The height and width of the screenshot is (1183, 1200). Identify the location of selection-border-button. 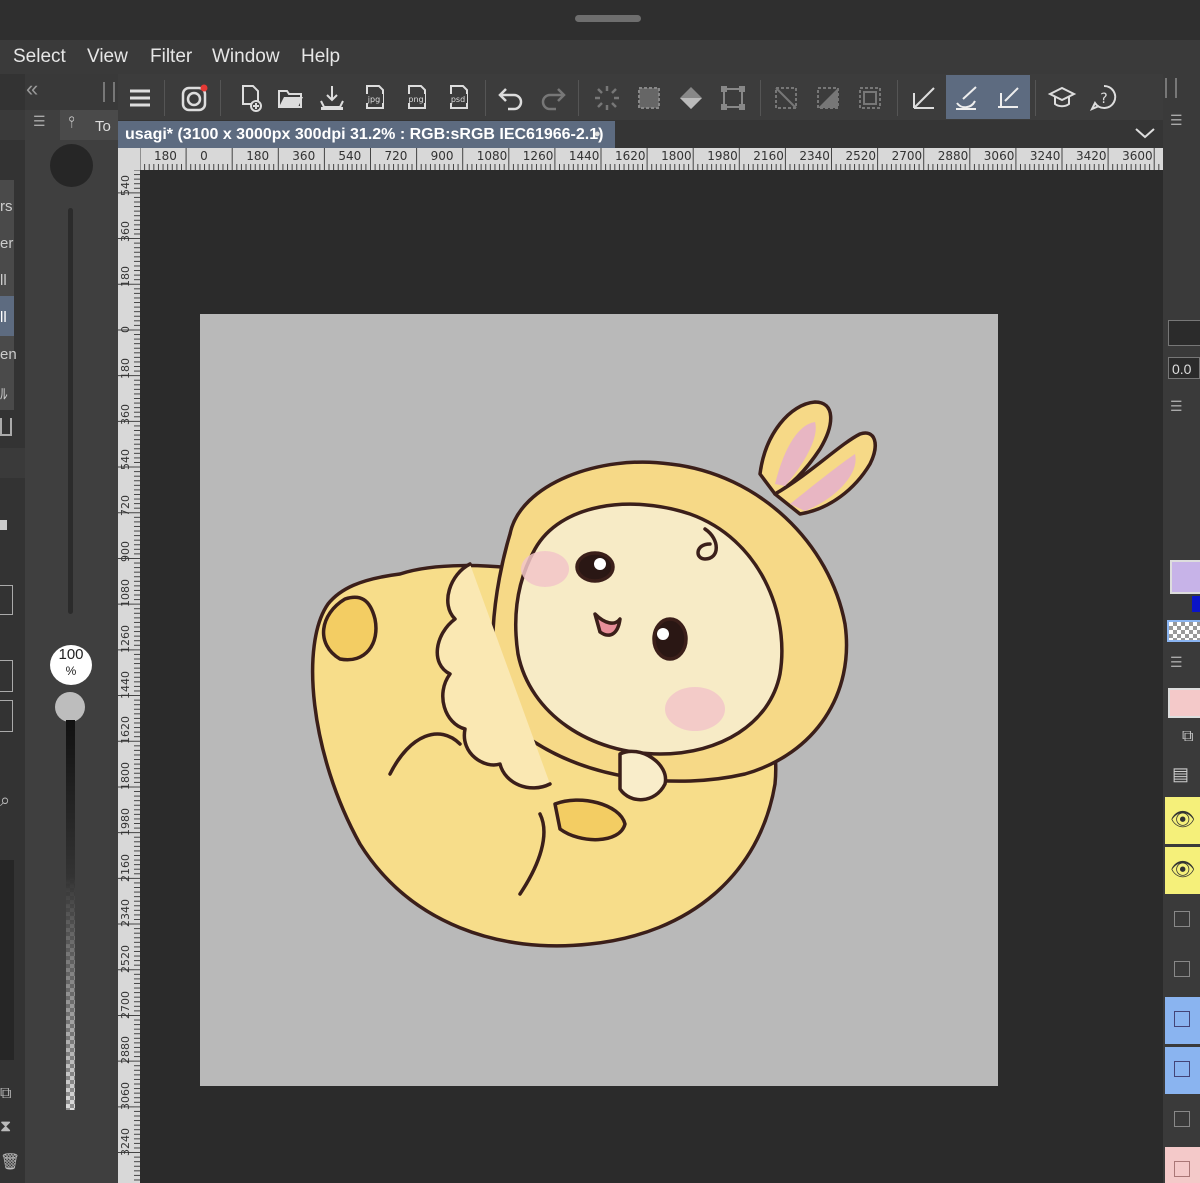
(870, 98).